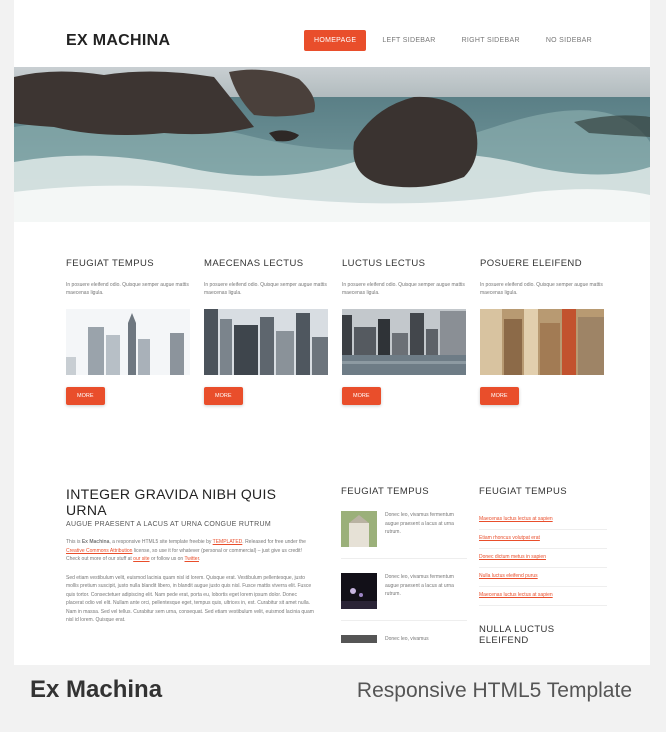 This screenshot has height=732, width=666. I want to click on template-name: Ex Machina, so click(96, 690).